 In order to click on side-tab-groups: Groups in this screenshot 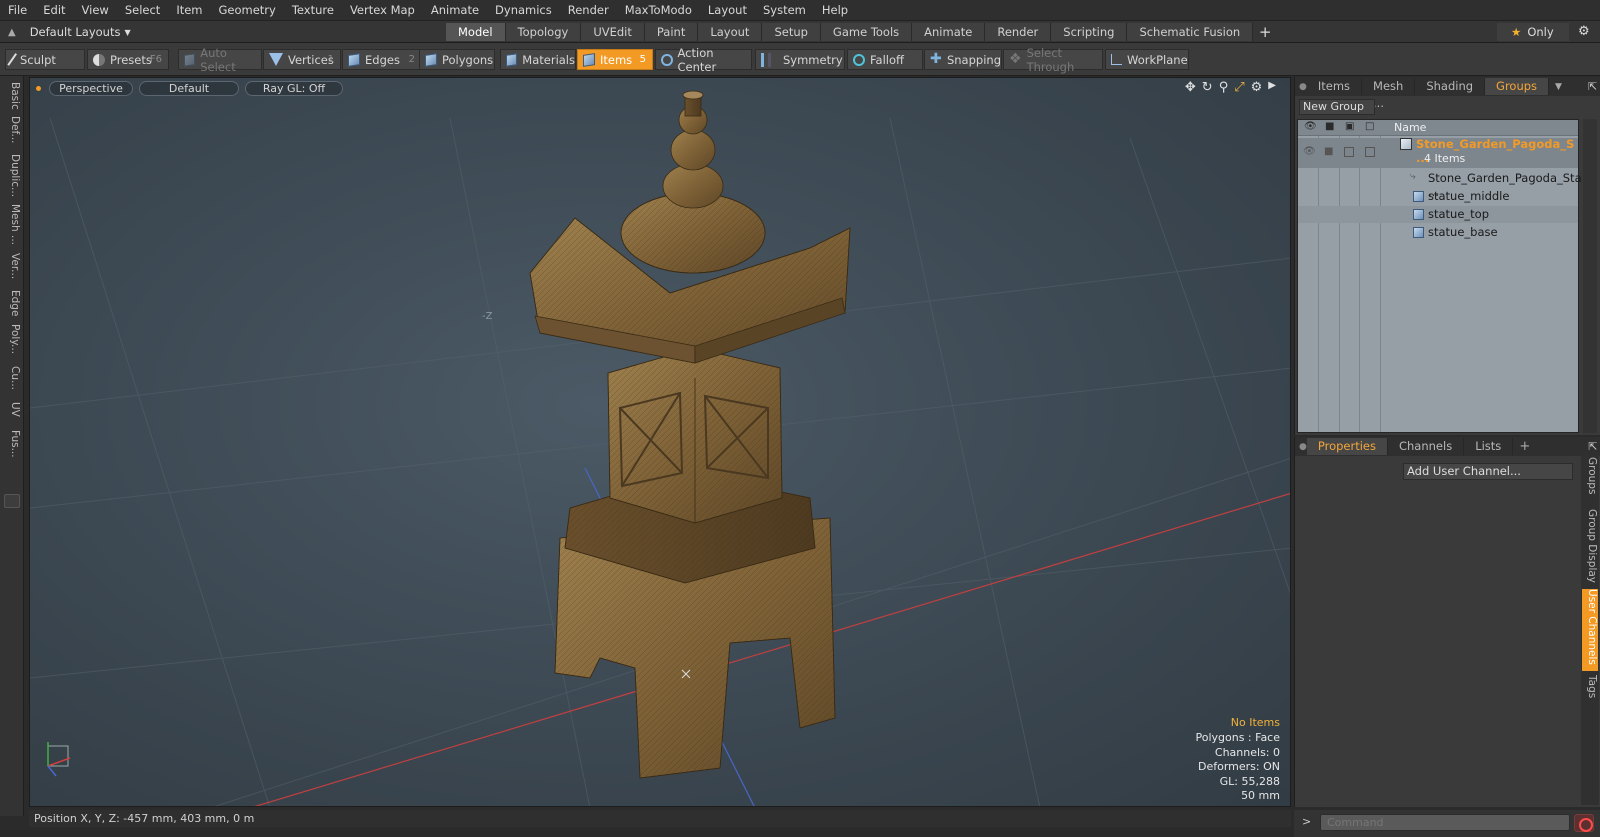, I will do `click(1590, 481)`.